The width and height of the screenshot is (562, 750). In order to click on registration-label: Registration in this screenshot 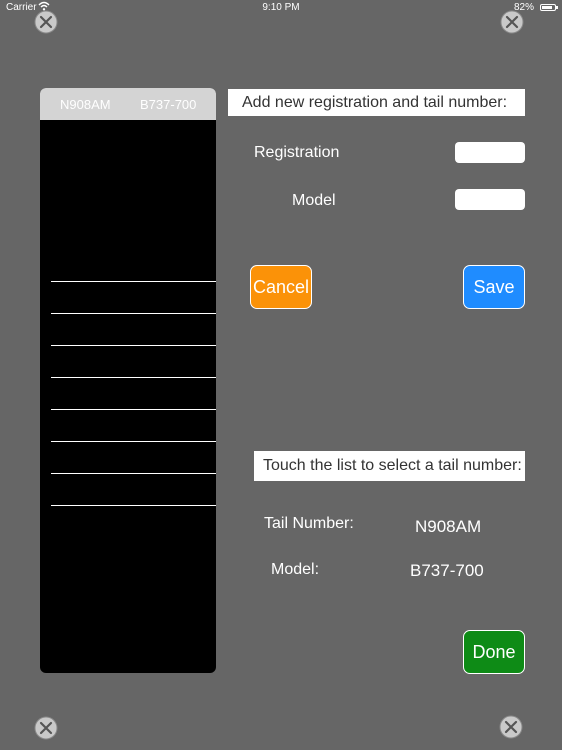, I will do `click(297, 152)`.